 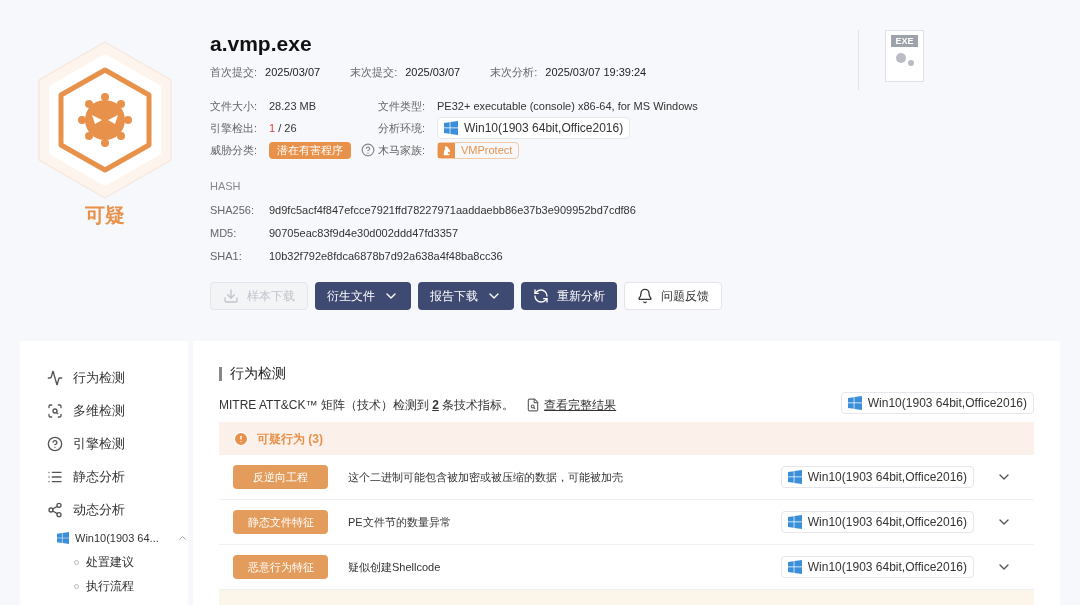 What do you see at coordinates (904, 41) in the screenshot?
I see `file-type-badge: EXE` at bounding box center [904, 41].